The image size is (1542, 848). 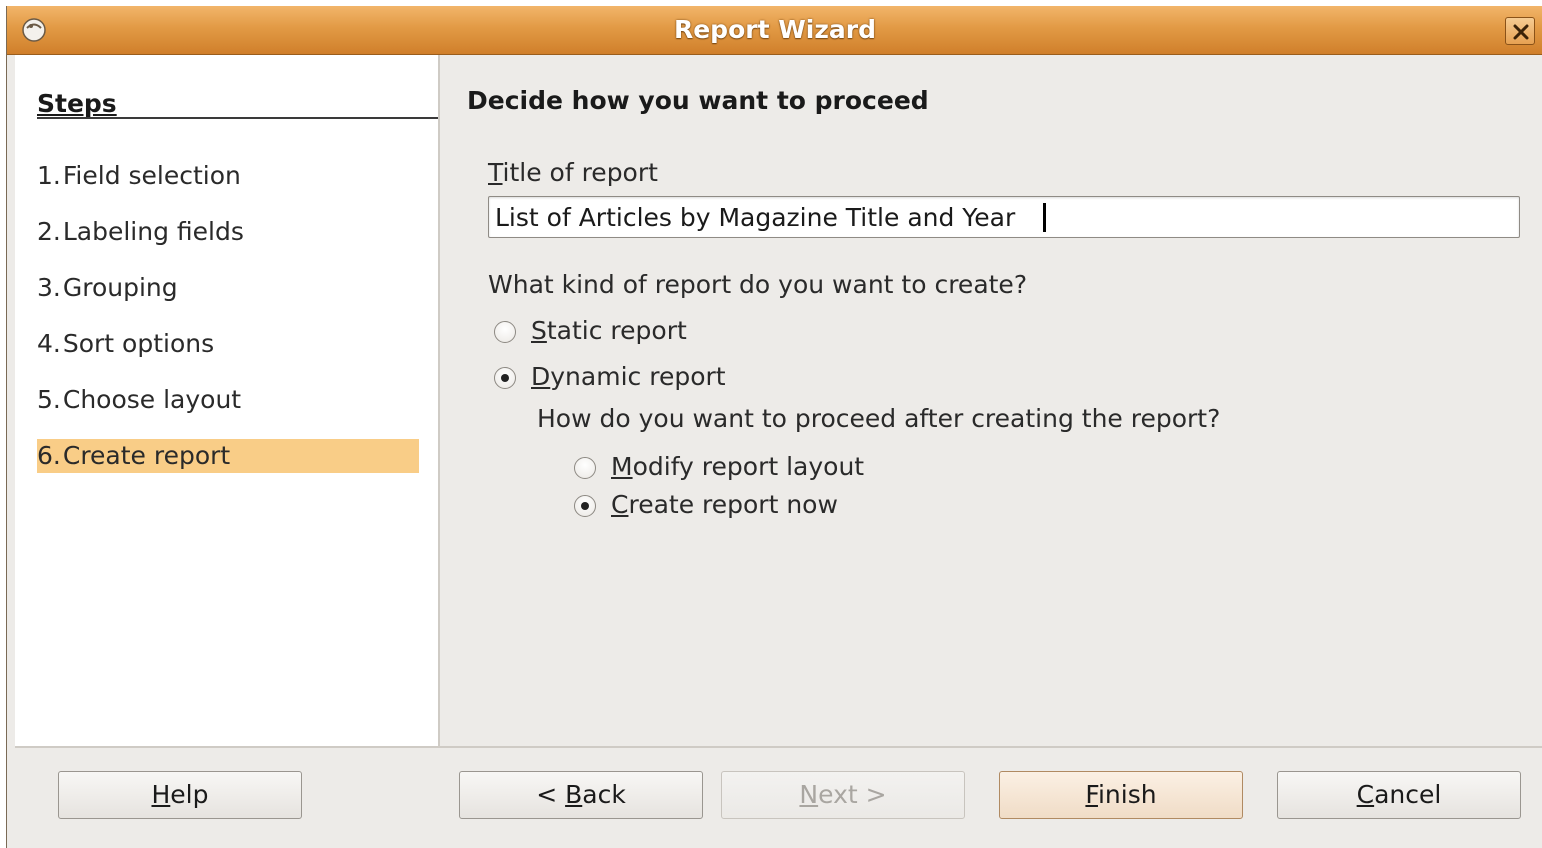 What do you see at coordinates (505, 332) in the screenshot?
I see `static-report-radio` at bounding box center [505, 332].